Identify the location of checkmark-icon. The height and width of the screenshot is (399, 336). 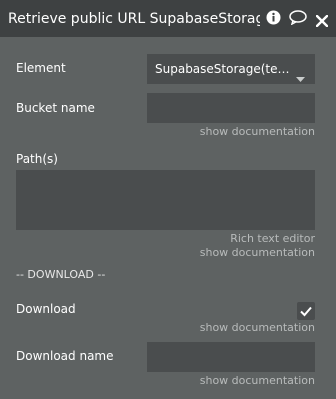
(306, 311).